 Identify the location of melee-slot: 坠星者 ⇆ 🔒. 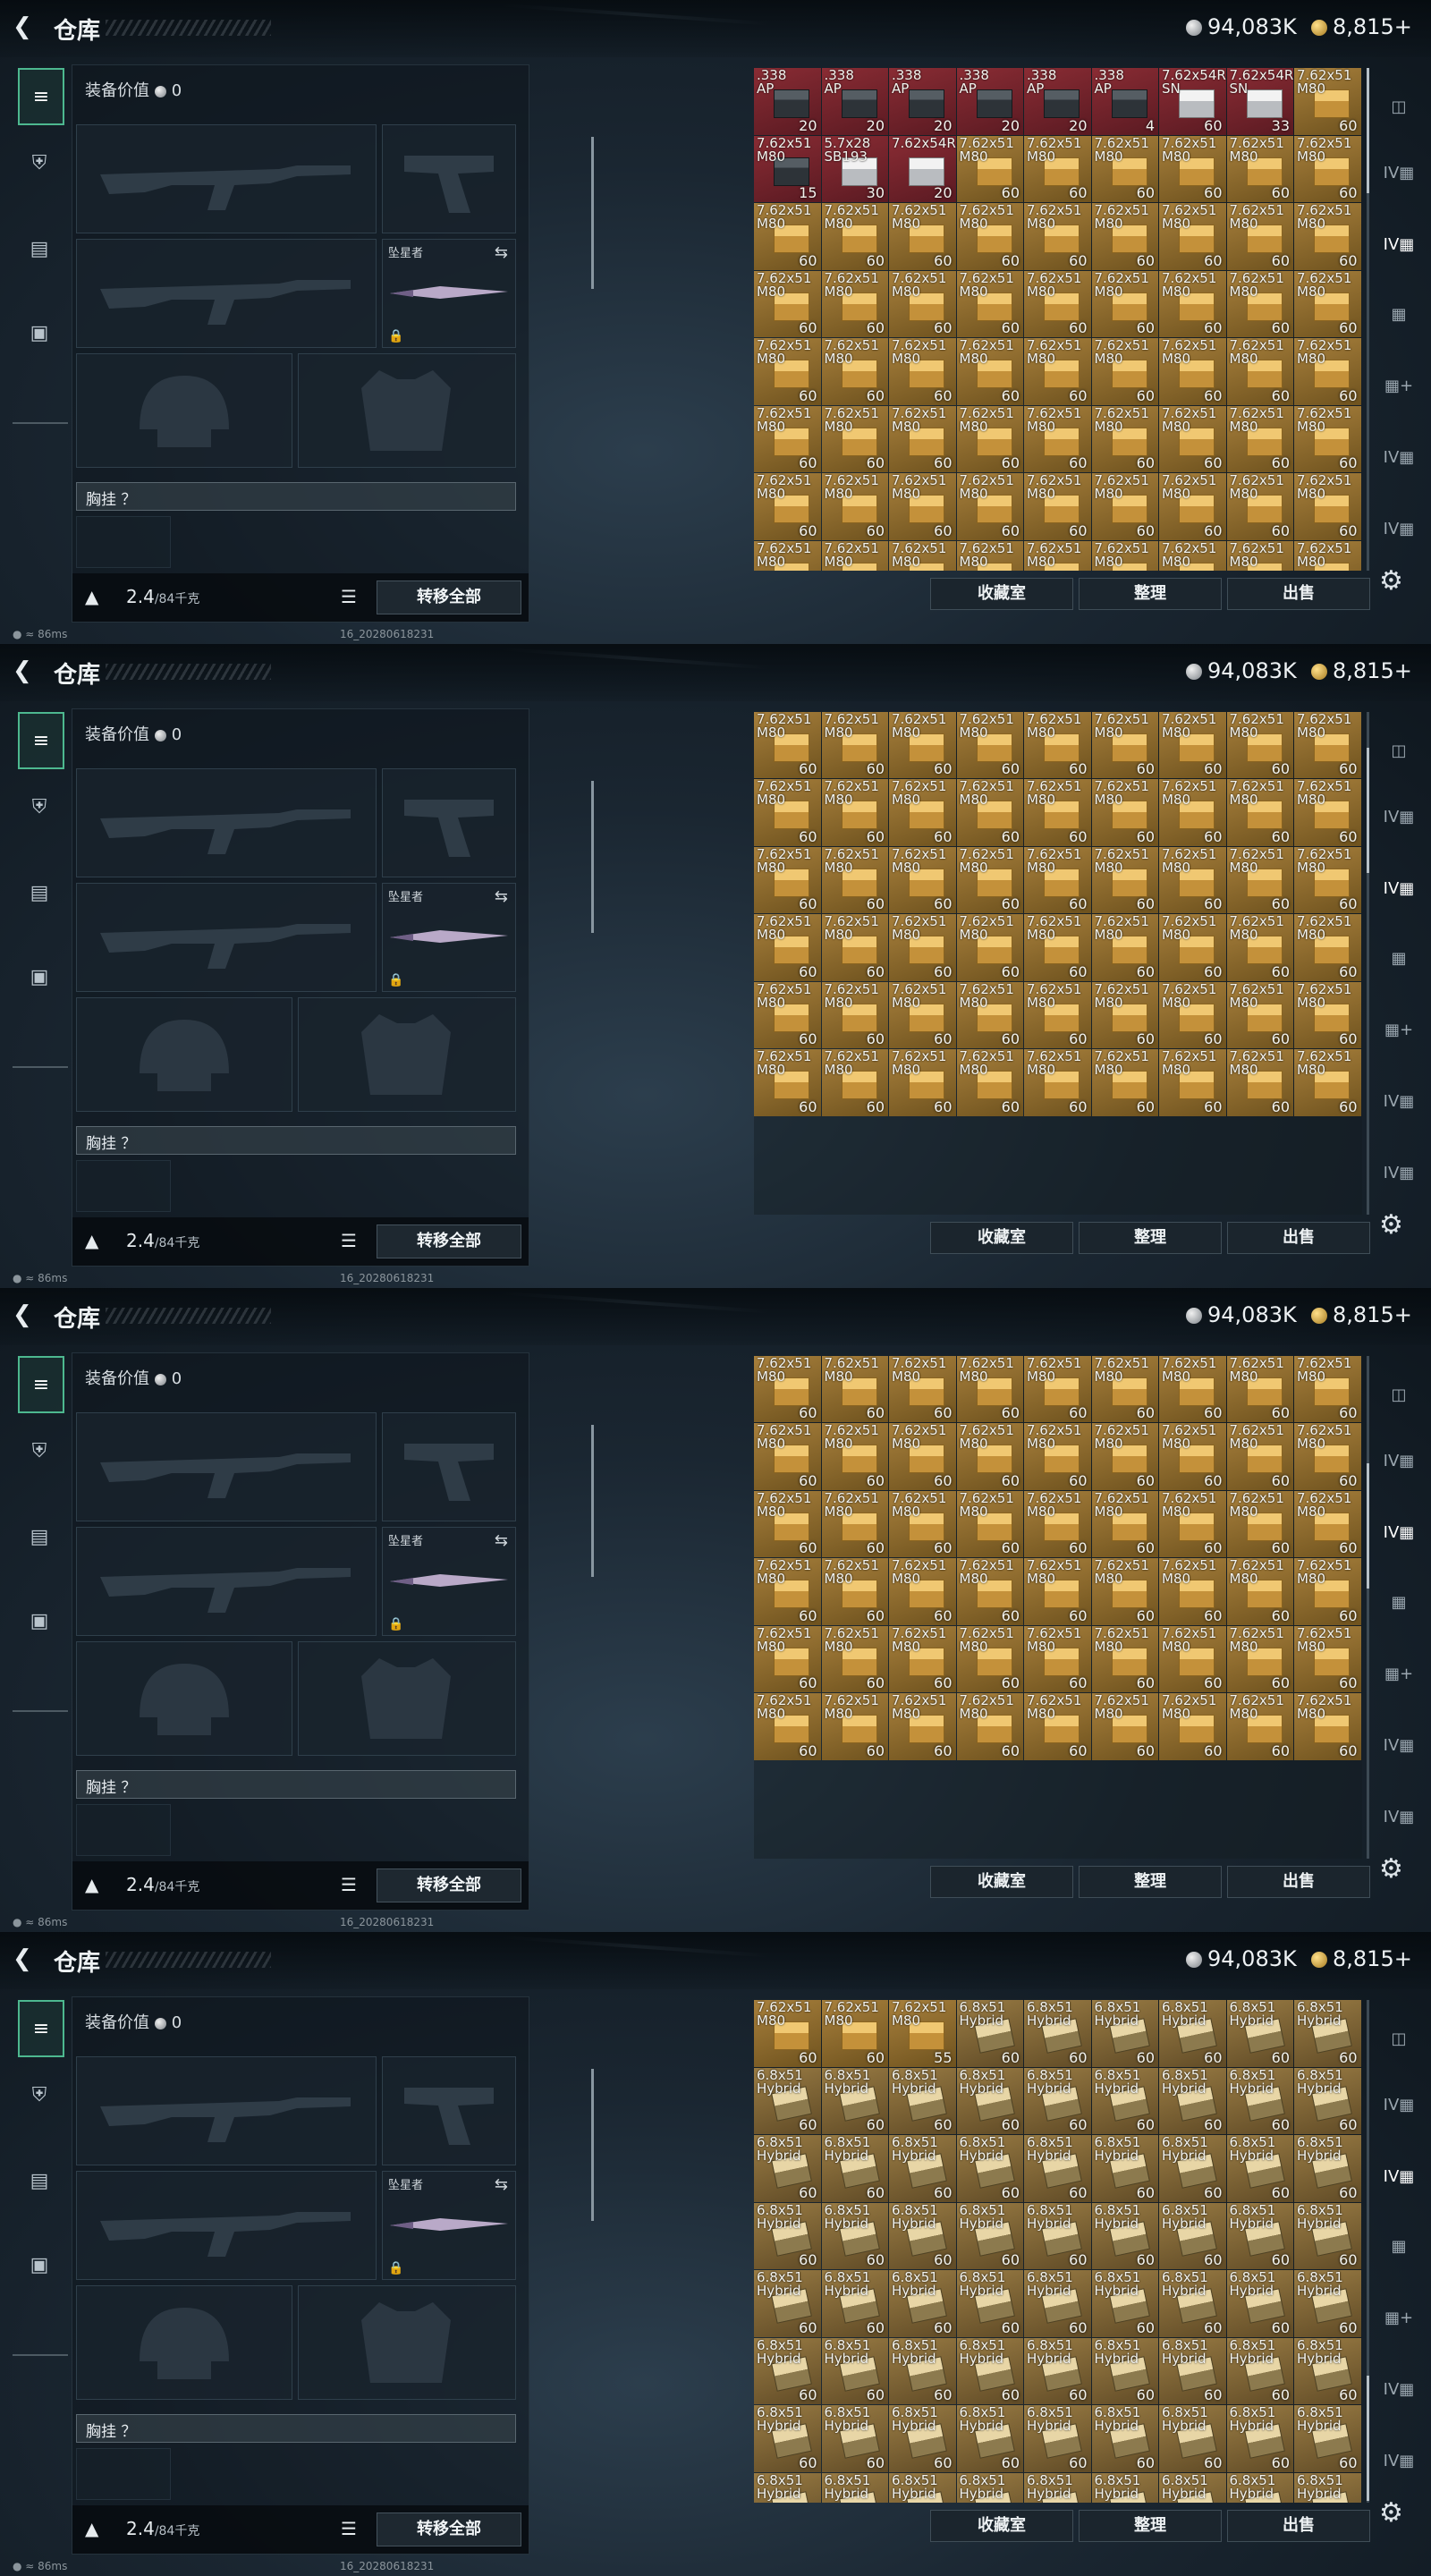
(449, 2225).